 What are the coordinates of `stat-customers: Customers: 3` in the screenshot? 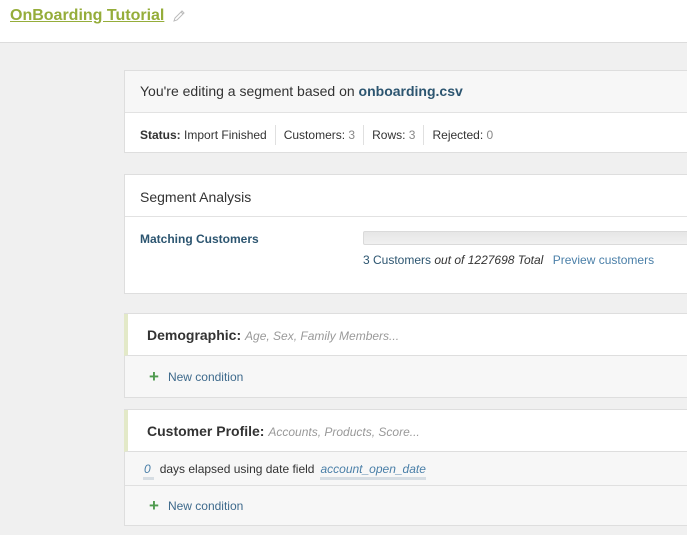 It's located at (318, 135).